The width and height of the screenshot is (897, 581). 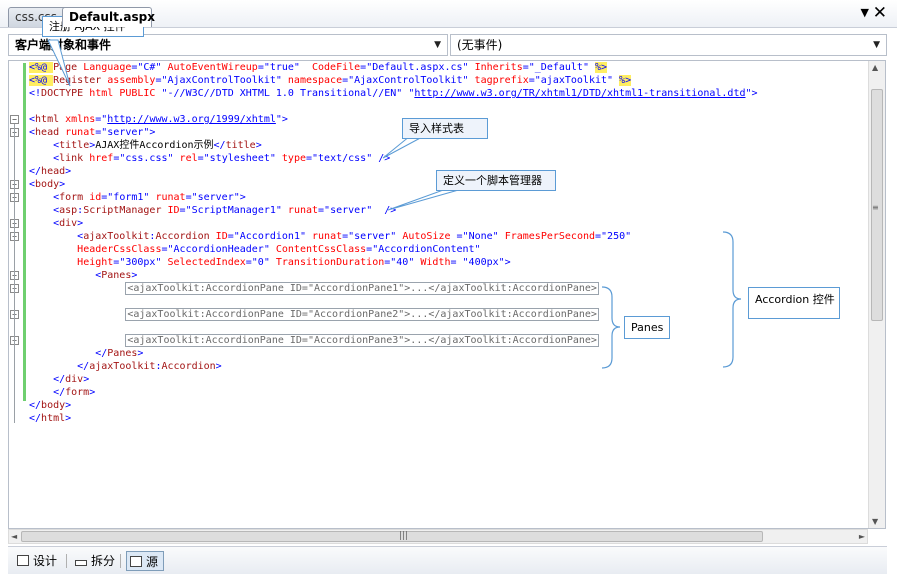 What do you see at coordinates (613, 236) in the screenshot?
I see `code-token: ="250"` at bounding box center [613, 236].